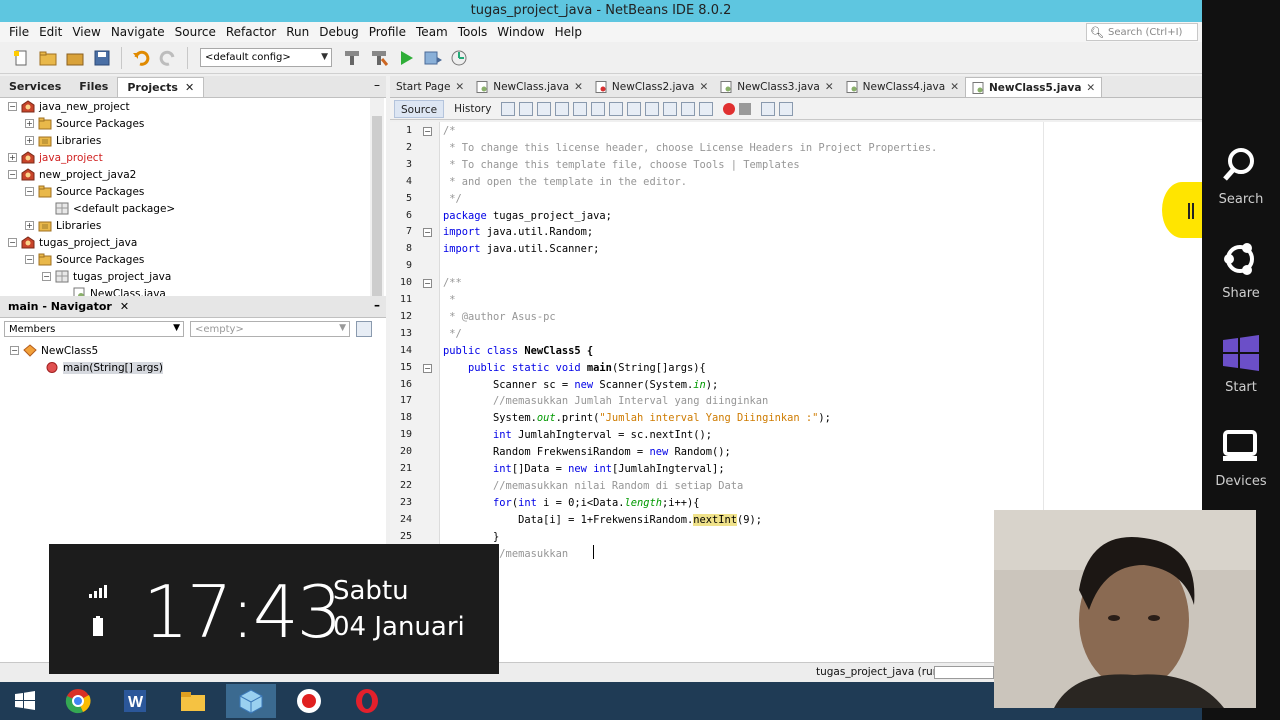 The image size is (1280, 720). What do you see at coordinates (651, 87) in the screenshot?
I see `editor-tab: NewClass2.java ✕` at bounding box center [651, 87].